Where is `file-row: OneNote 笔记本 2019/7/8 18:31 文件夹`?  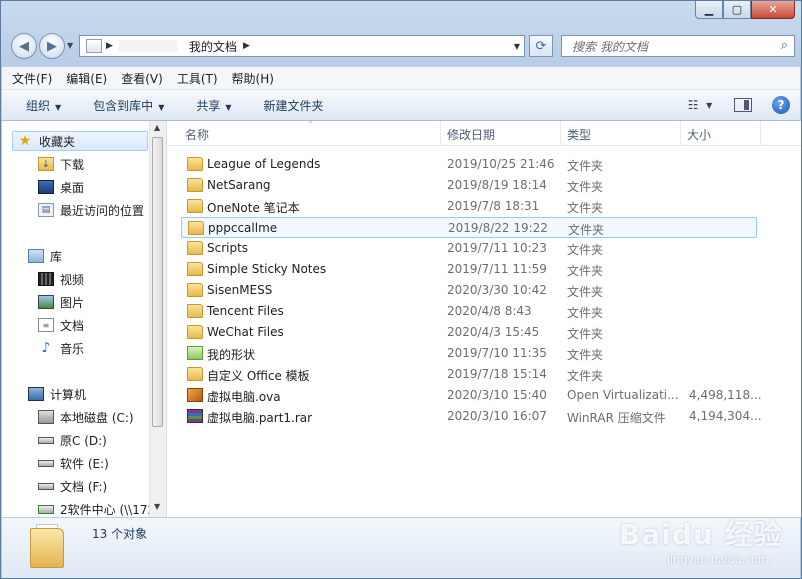 file-row: OneNote 笔记本 2019/7/8 18:31 文件夹 is located at coordinates (469, 206).